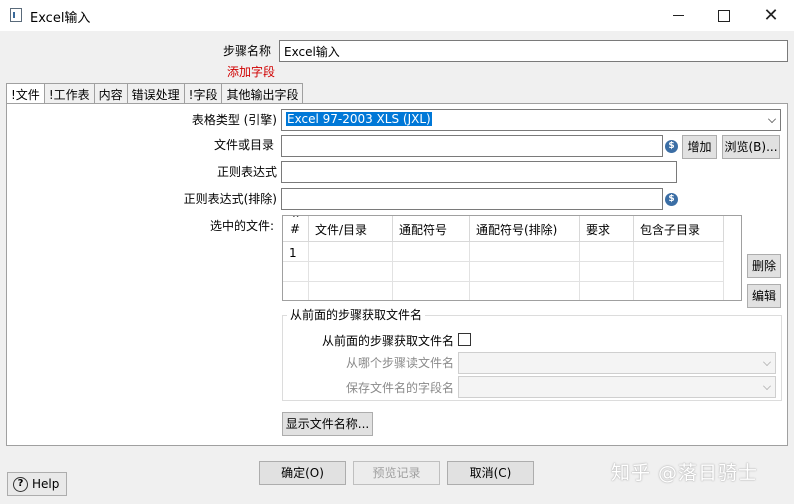  Describe the element at coordinates (356, 314) in the screenshot. I see `group-title: 从前面的步骤获取文件名` at that location.